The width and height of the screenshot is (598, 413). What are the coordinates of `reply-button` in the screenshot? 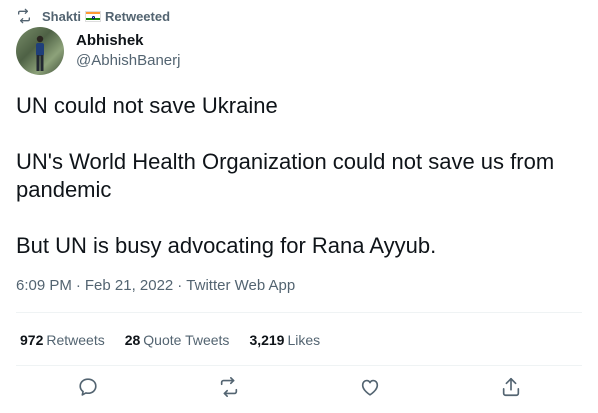 It's located at (88, 389).